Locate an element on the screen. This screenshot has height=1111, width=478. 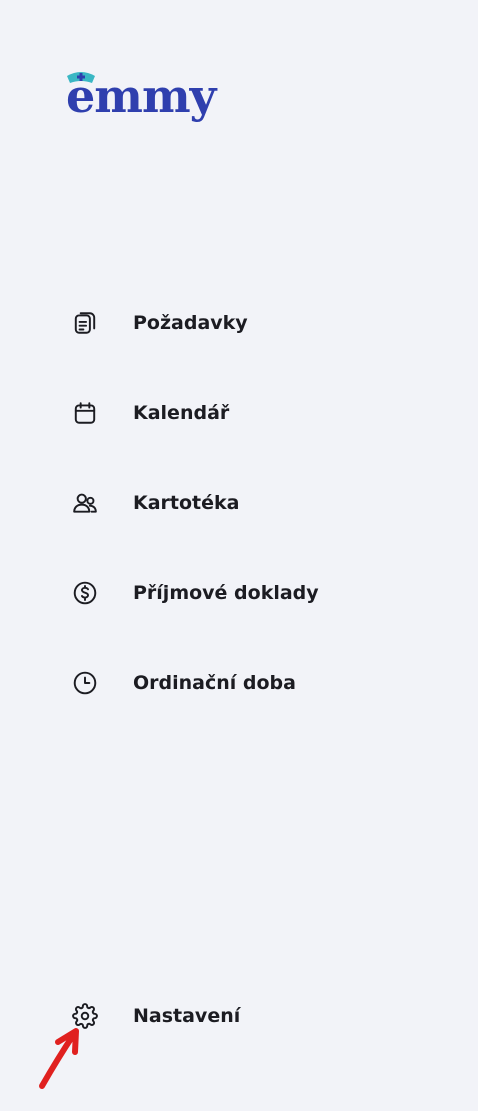
calendar-icon is located at coordinates (85, 413).